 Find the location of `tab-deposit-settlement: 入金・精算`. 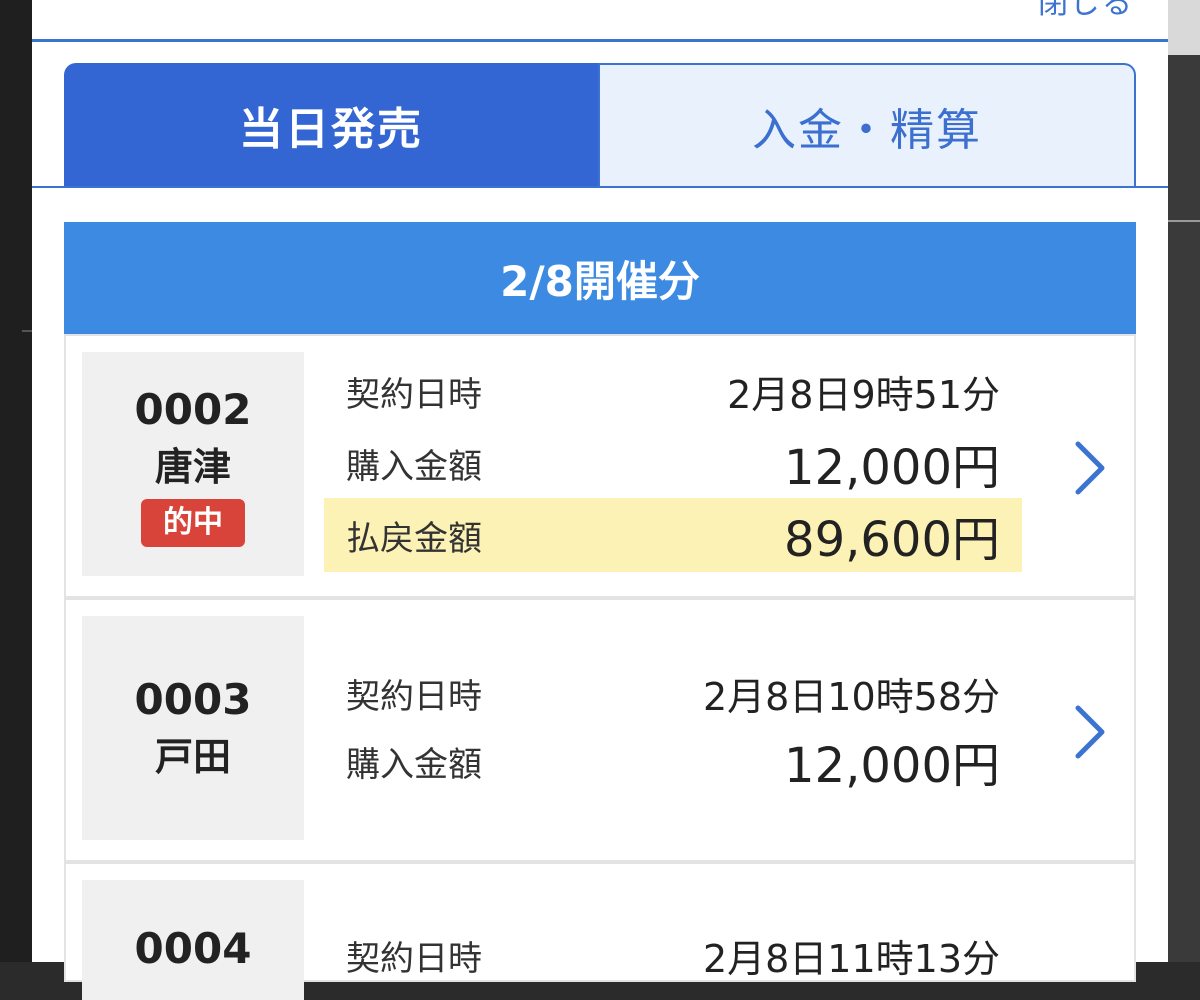

tab-deposit-settlement: 入金・精算 is located at coordinates (867, 125).